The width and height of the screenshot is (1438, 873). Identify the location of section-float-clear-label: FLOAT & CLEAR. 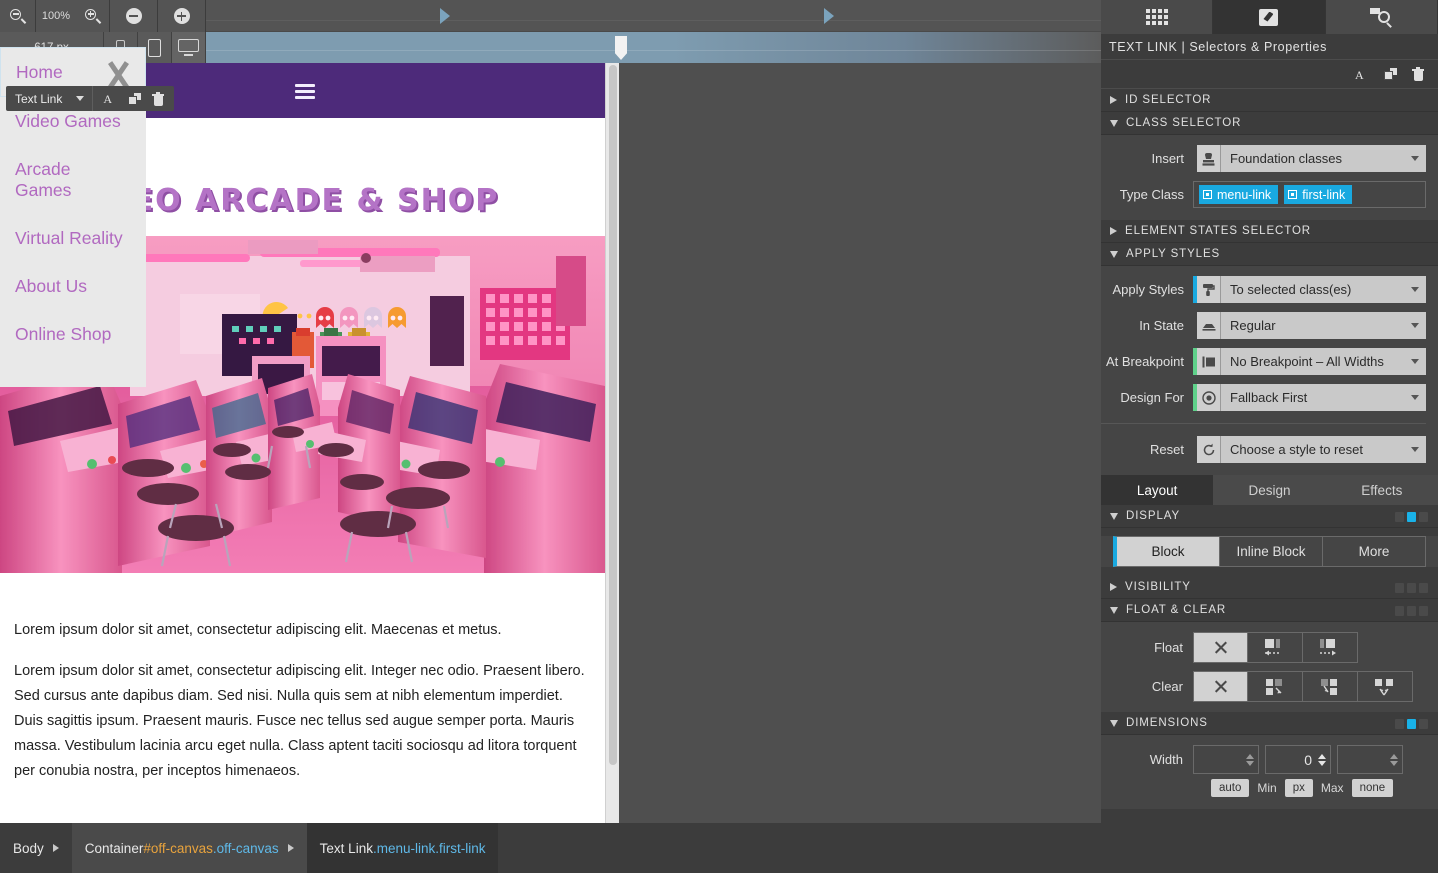
(1176, 610).